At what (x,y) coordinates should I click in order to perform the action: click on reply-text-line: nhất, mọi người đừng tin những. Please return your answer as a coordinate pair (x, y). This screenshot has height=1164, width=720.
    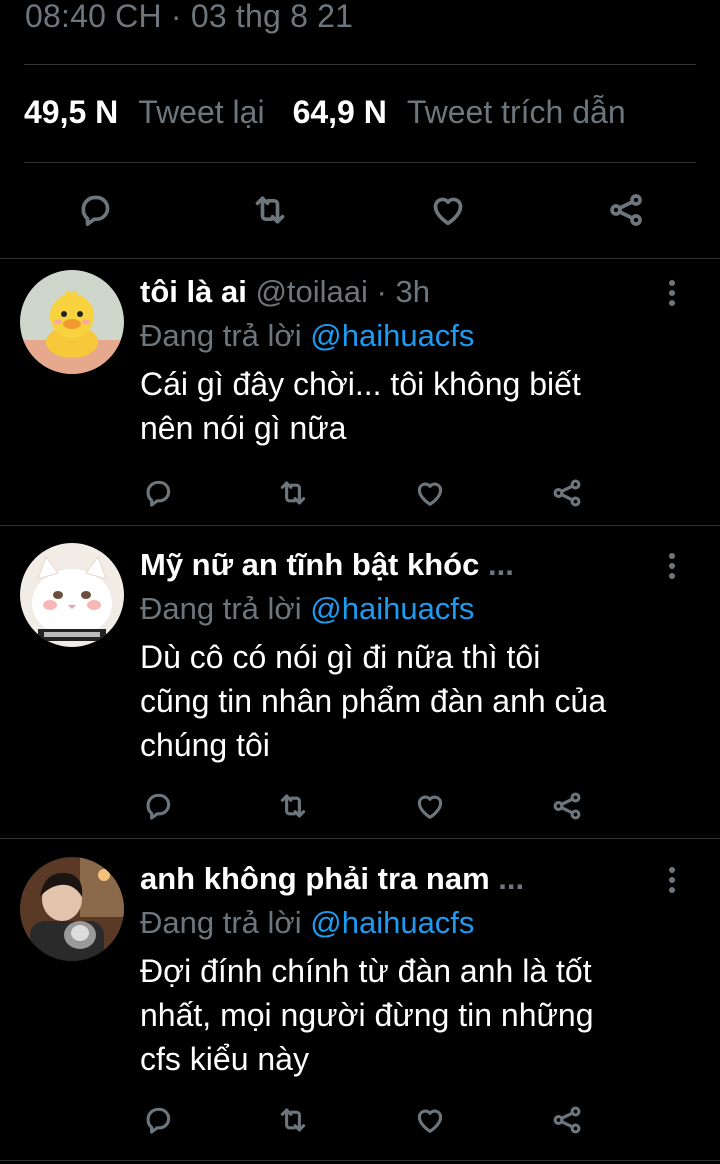
    Looking at the image, I should click on (367, 1015).